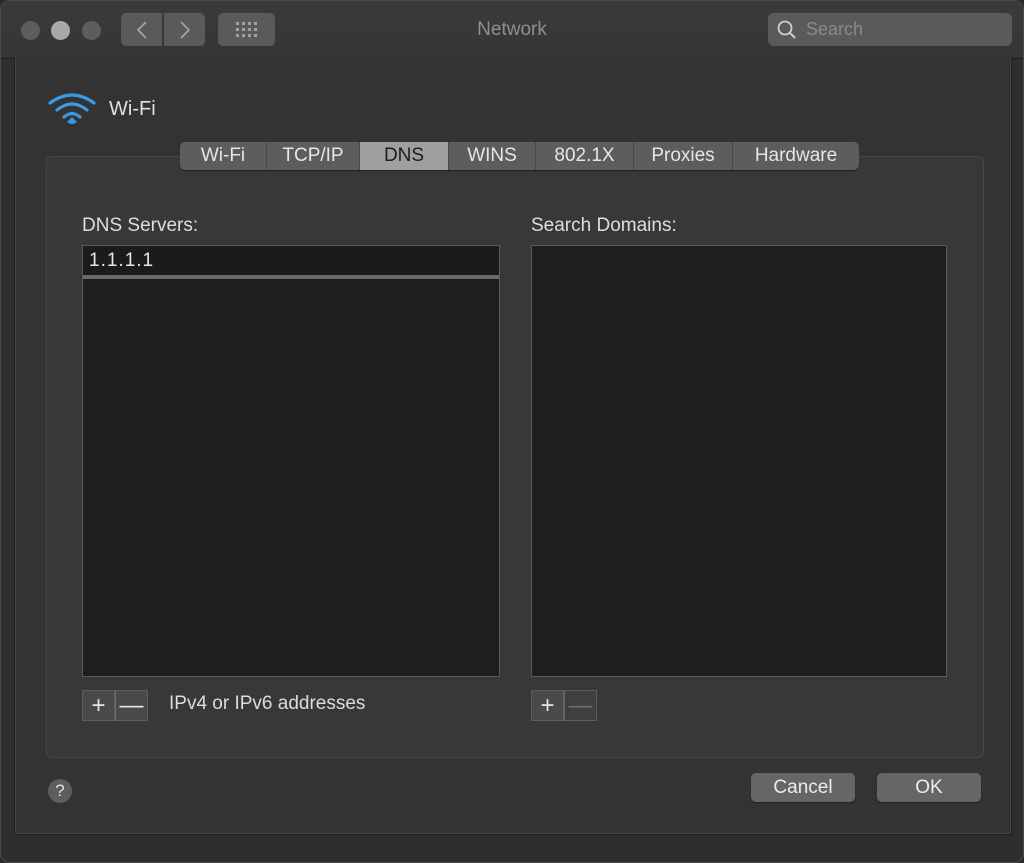  Describe the element at coordinates (404, 156) in the screenshot. I see `tab-dns: DNS` at that location.